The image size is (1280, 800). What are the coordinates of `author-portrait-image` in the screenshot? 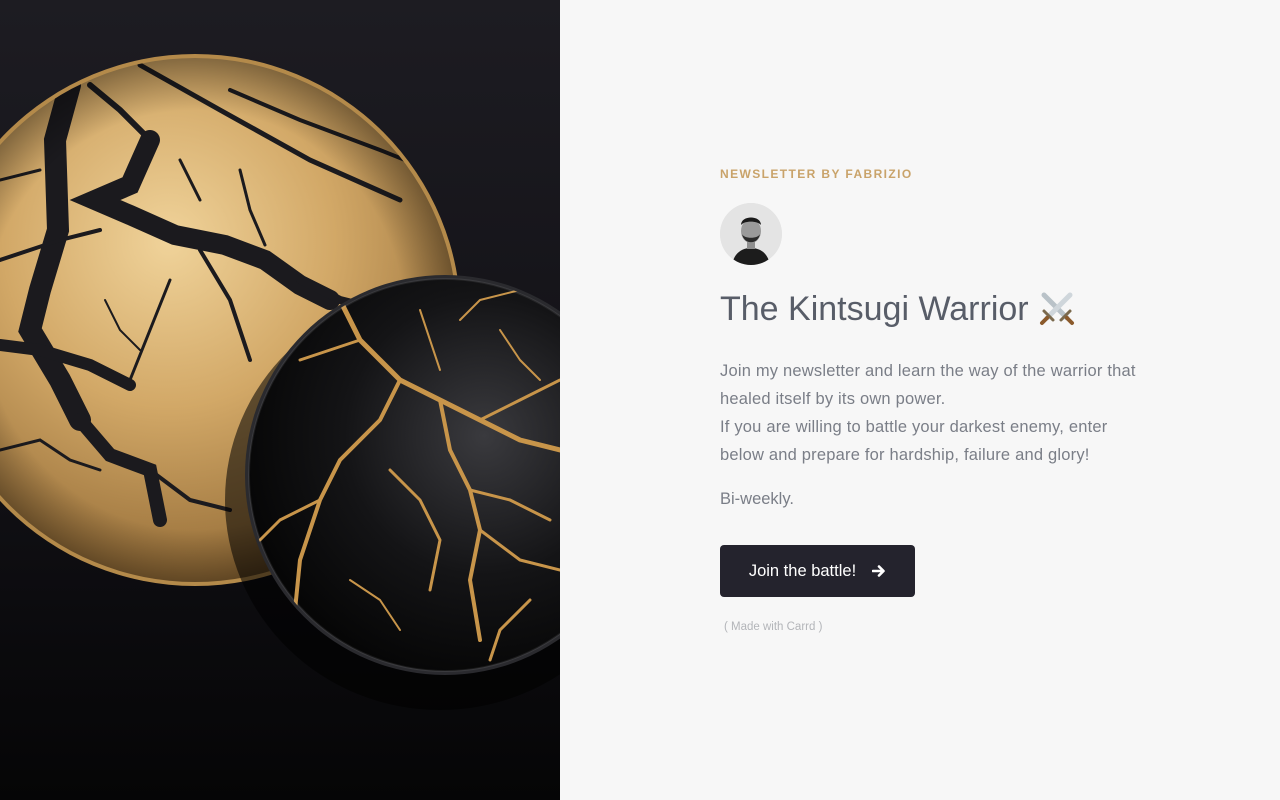 It's located at (751, 234).